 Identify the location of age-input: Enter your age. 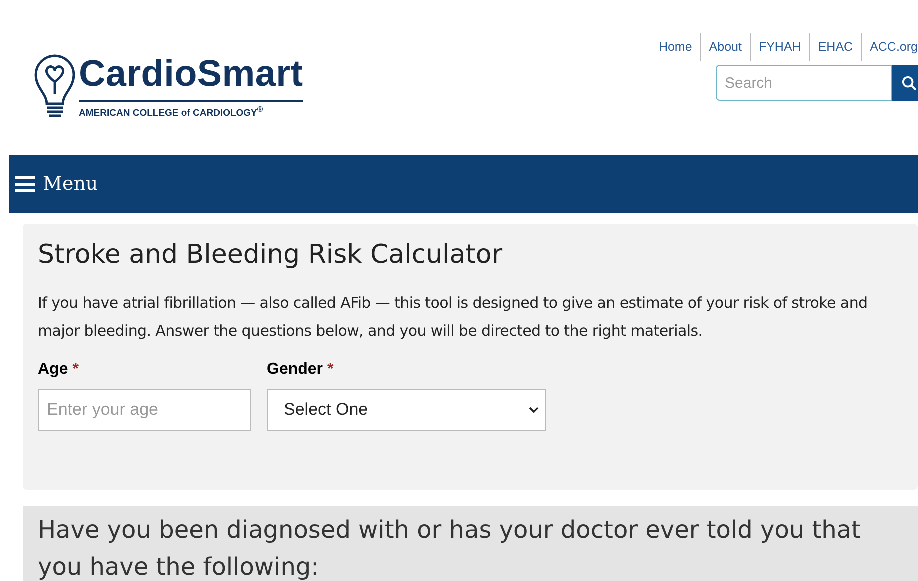
(144, 410).